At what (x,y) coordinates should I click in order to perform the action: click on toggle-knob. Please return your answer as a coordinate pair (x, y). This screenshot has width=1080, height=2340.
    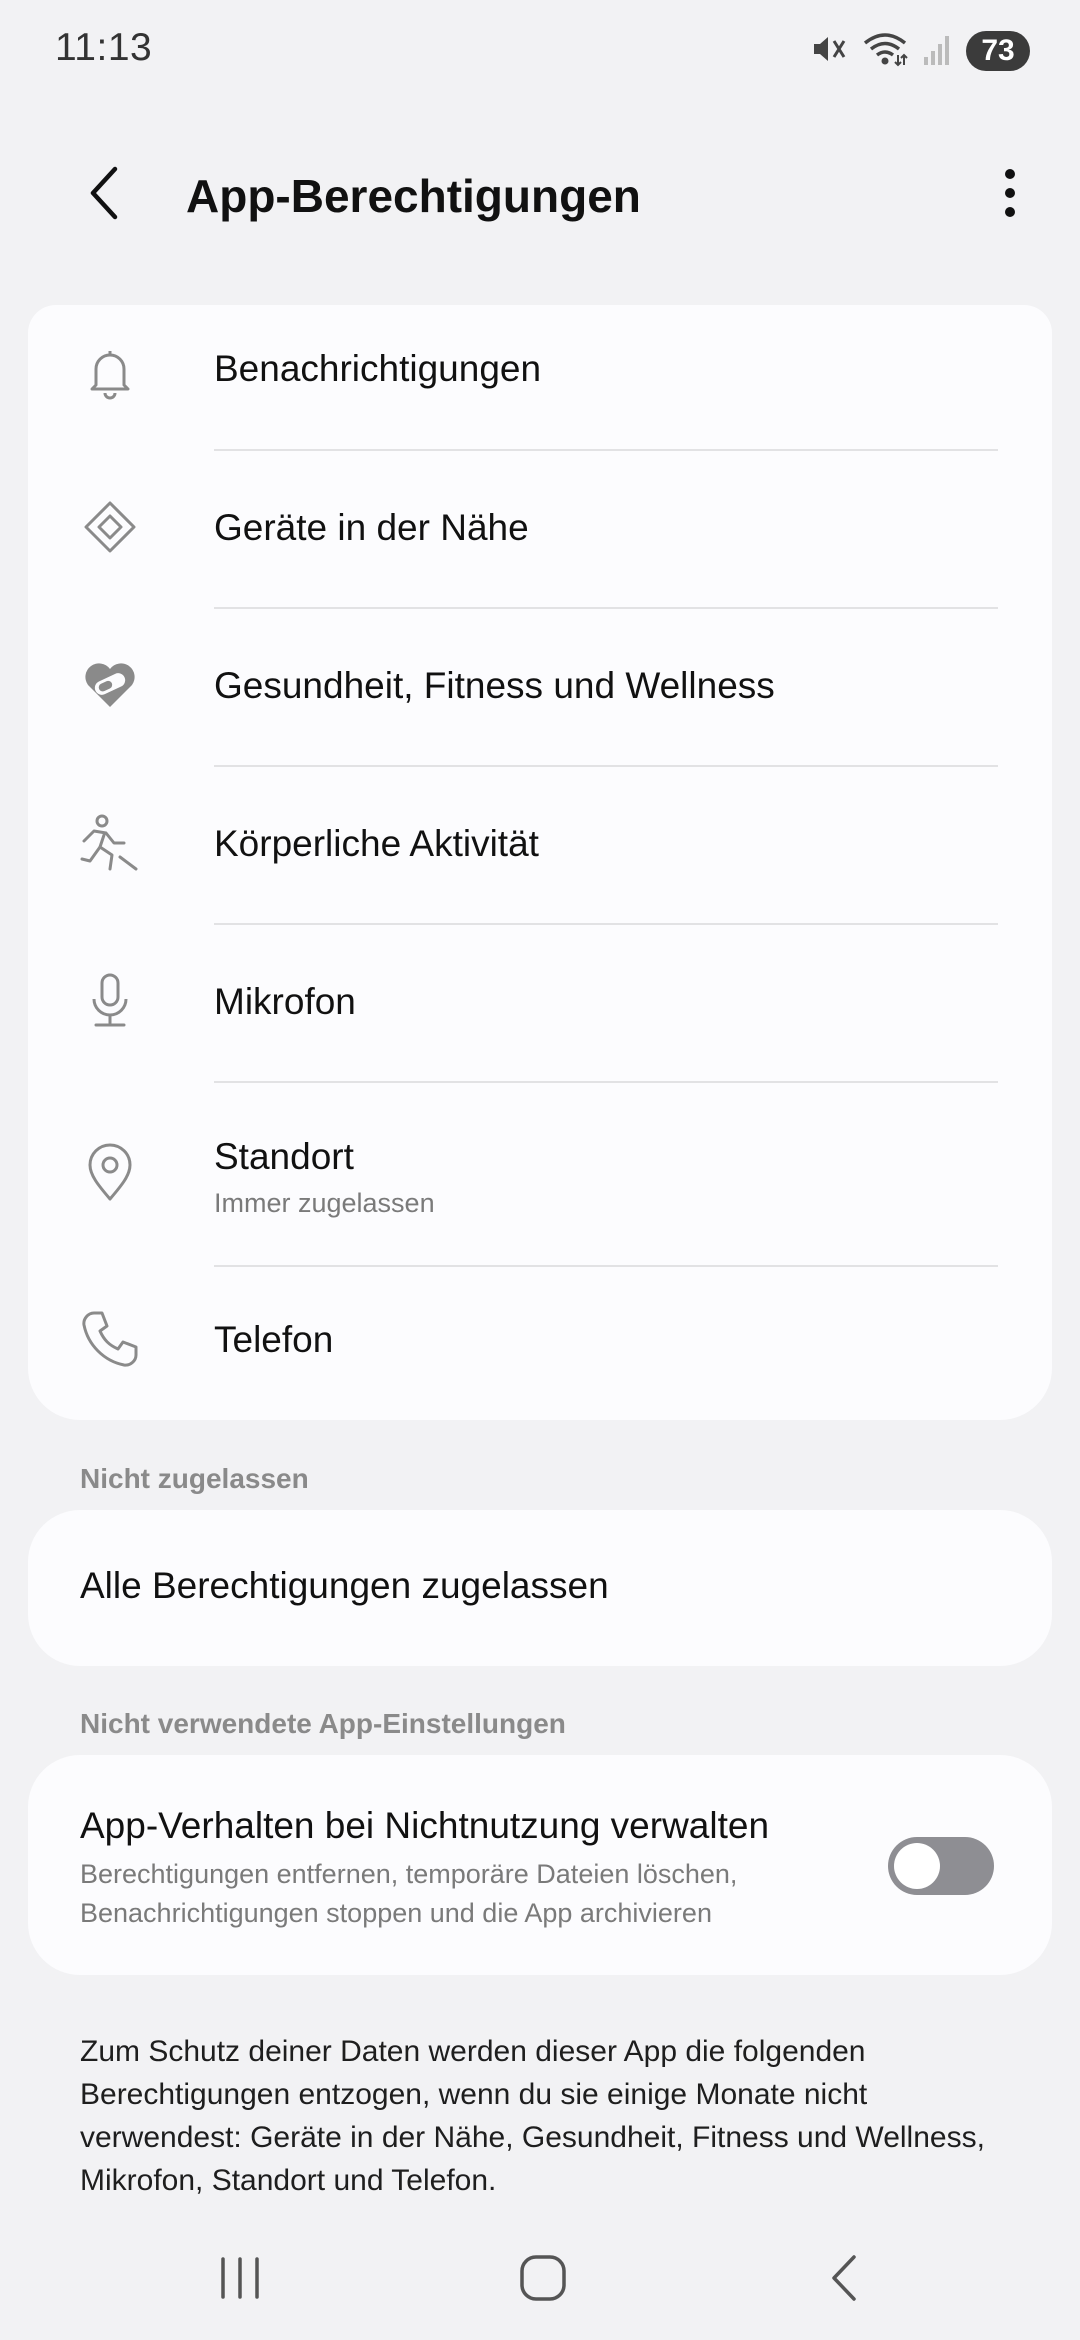
    Looking at the image, I should click on (917, 1866).